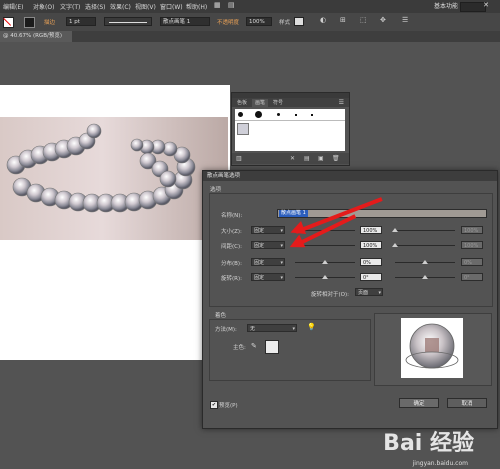 Image resolution: width=500 pixels, height=469 pixels. I want to click on watermark-url: jingyan.baidu.com, so click(440, 463).